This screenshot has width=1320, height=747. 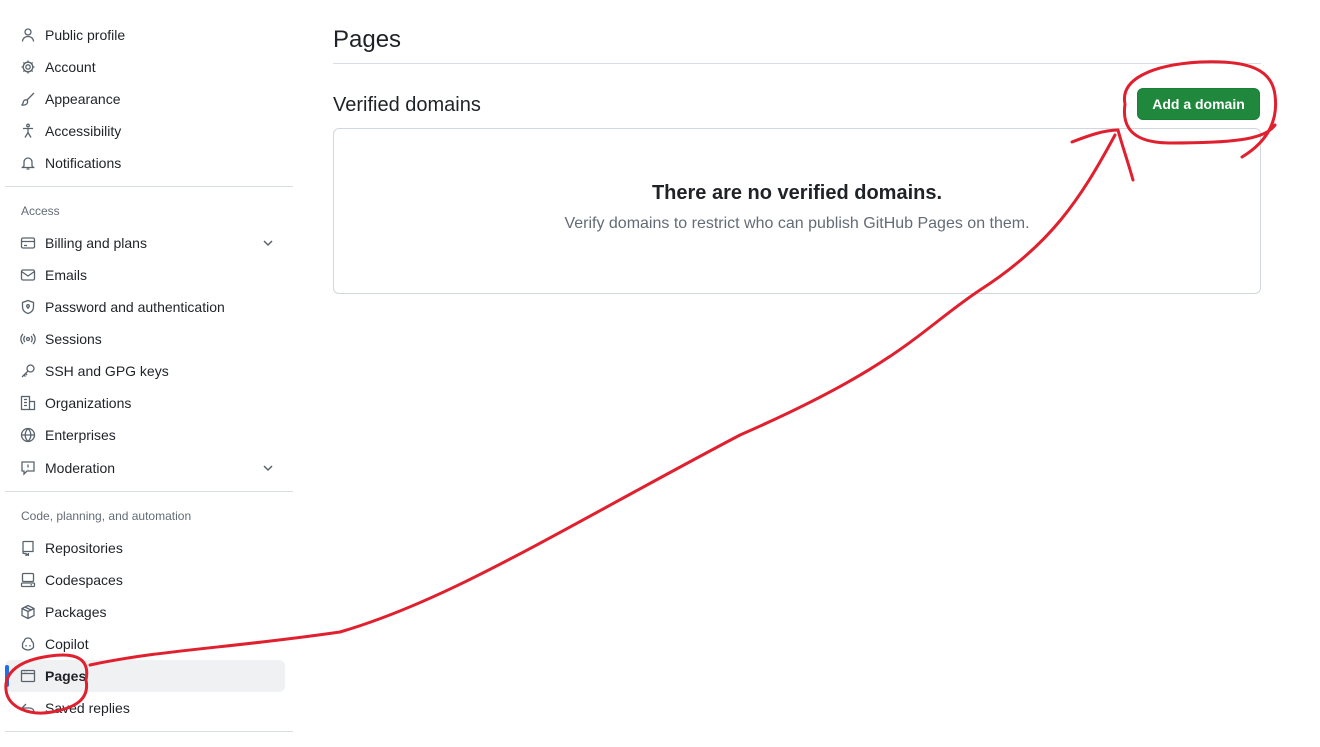 What do you see at coordinates (96, 243) in the screenshot?
I see `sidebar-item-label: Billing and plans` at bounding box center [96, 243].